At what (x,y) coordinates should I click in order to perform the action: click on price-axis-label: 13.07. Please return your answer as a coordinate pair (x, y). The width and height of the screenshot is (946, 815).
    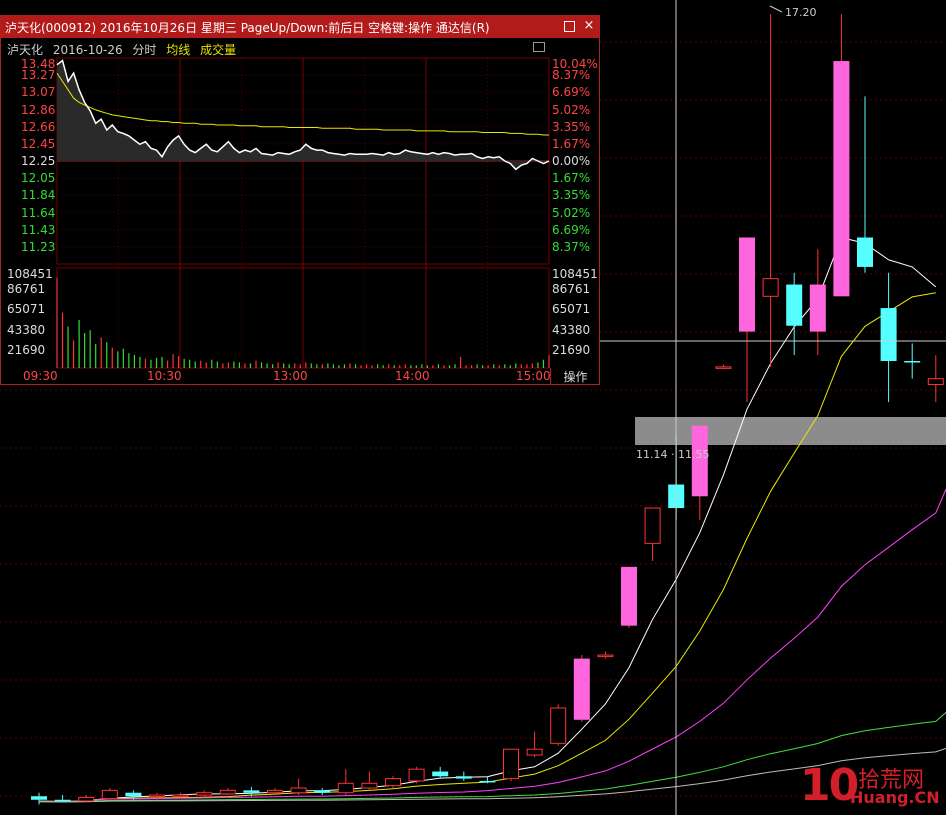
    Looking at the image, I should click on (38, 92).